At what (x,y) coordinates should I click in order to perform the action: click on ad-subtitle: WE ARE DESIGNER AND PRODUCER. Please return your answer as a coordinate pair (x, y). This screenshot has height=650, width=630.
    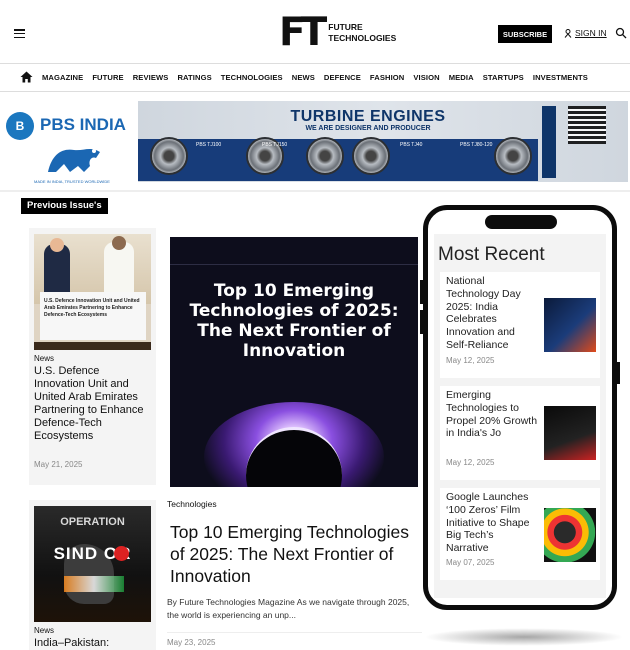
    Looking at the image, I should click on (368, 128).